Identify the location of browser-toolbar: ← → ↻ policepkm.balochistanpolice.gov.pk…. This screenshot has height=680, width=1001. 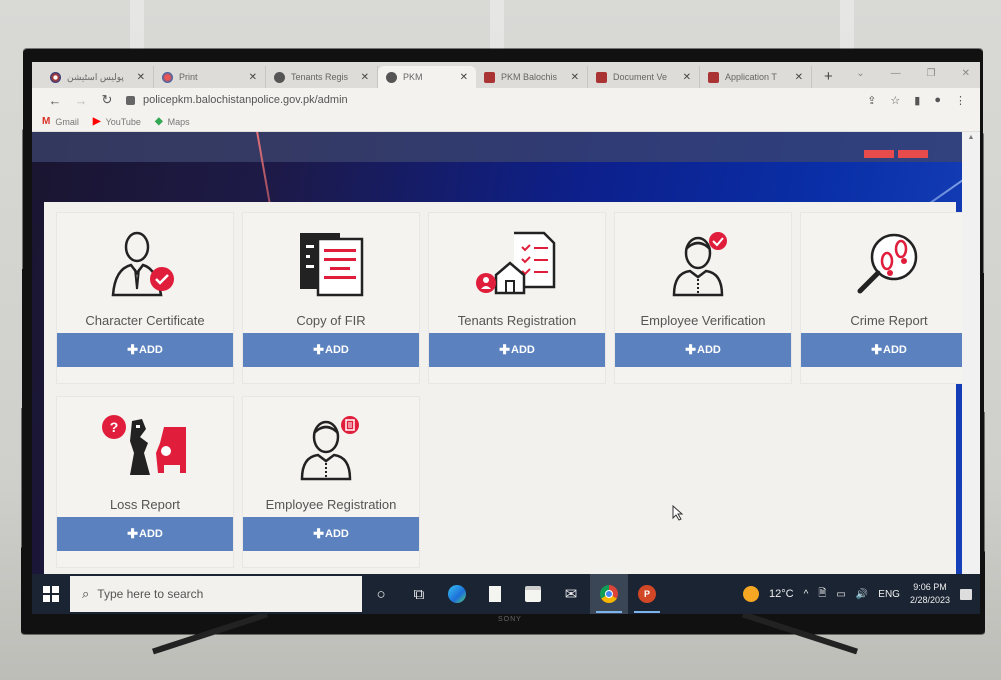
(506, 100).